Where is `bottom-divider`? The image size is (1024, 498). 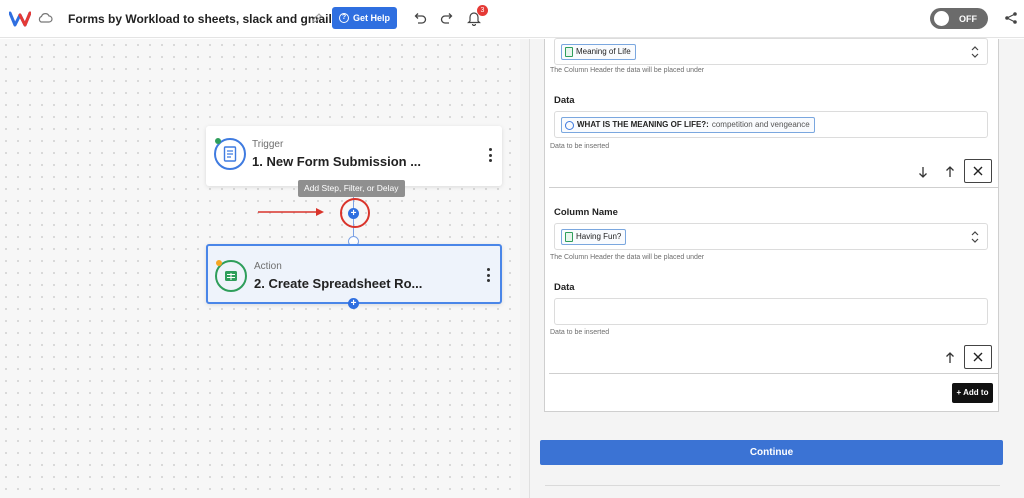 bottom-divider is located at coordinates (772, 485).